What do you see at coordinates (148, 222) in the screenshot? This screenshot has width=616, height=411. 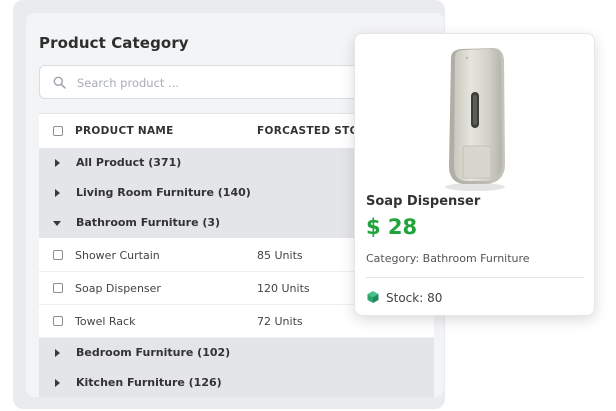 I see `category-label: Bathroom Furniture (3)` at bounding box center [148, 222].